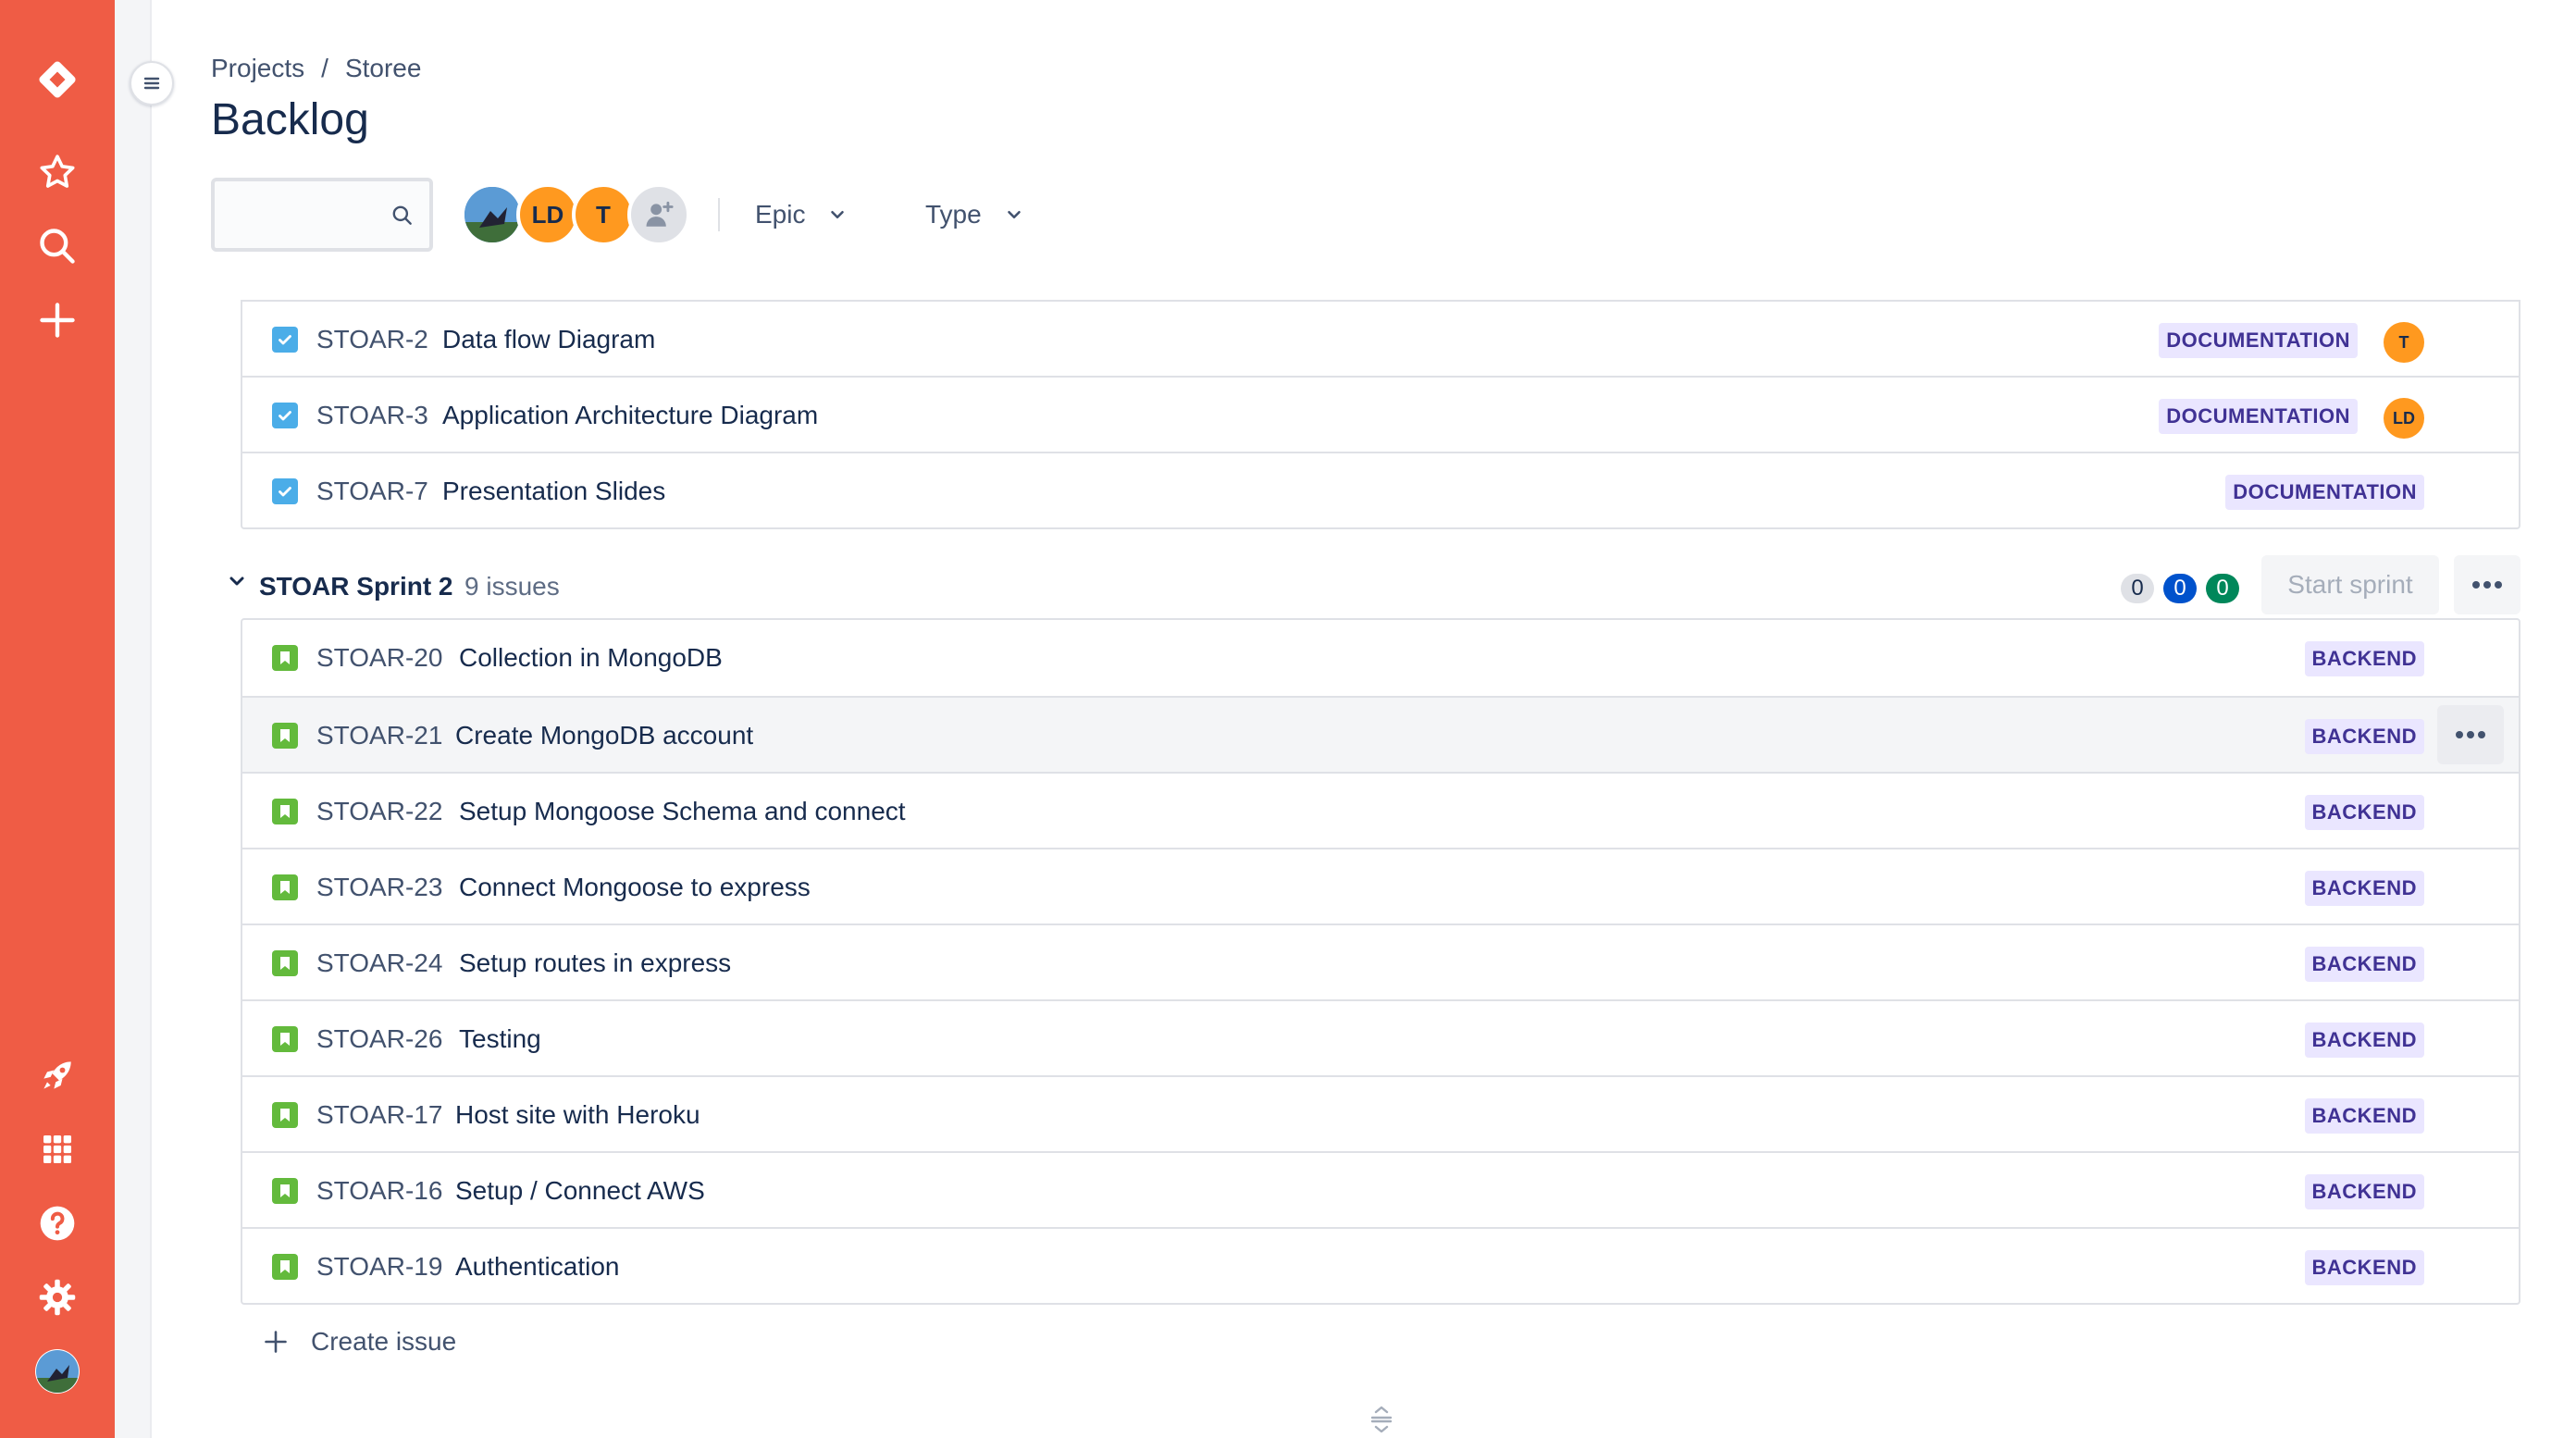 This screenshot has width=2576, height=1438. I want to click on search-input, so click(308, 214).